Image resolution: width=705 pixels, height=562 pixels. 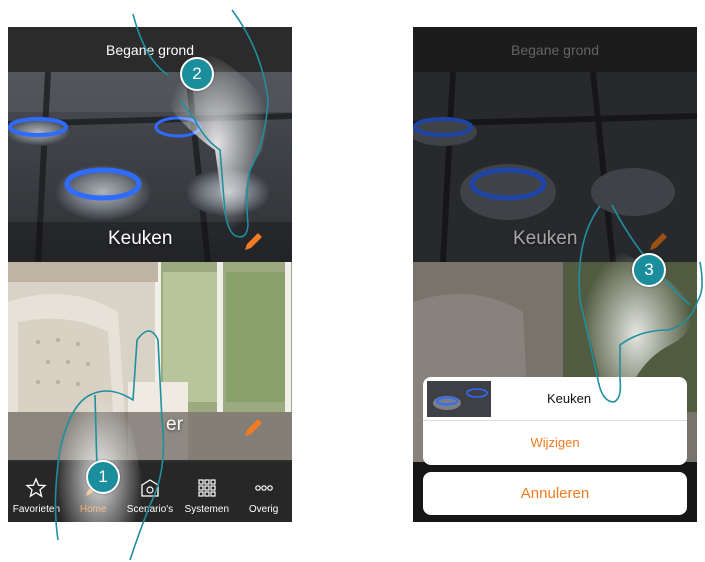 What do you see at coordinates (36, 487) in the screenshot?
I see `star-icon` at bounding box center [36, 487].